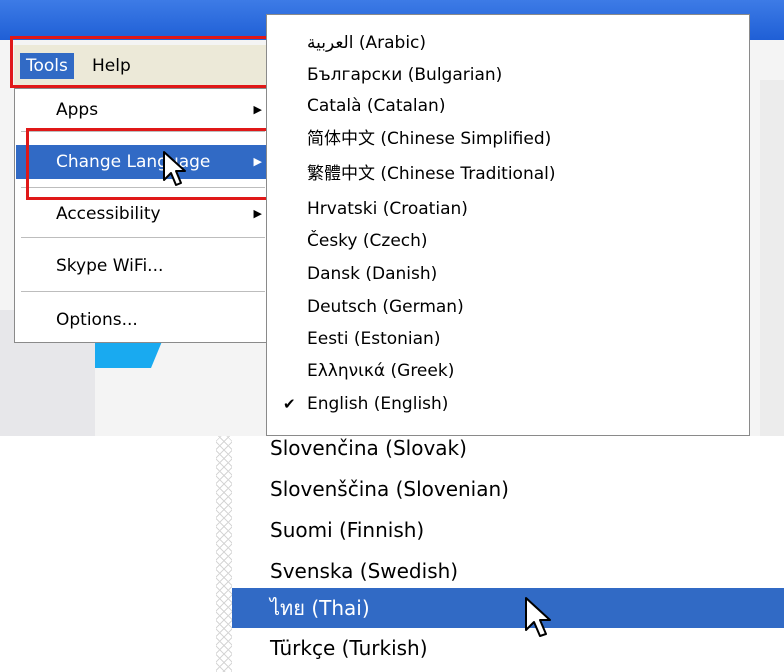 The height and width of the screenshot is (672, 784). Describe the element at coordinates (508, 452) in the screenshot. I see `language-item-slovak: Slovenčina (Slovak)` at that location.